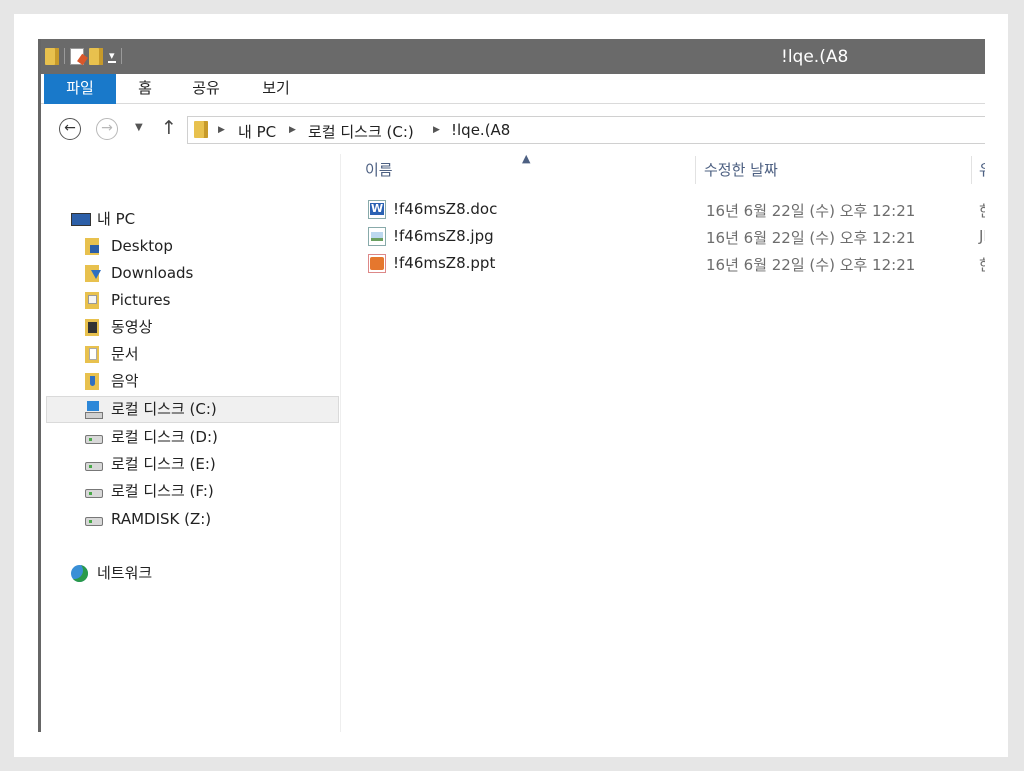 The image size is (1024, 771). I want to click on tab-home: 홈, so click(145, 89).